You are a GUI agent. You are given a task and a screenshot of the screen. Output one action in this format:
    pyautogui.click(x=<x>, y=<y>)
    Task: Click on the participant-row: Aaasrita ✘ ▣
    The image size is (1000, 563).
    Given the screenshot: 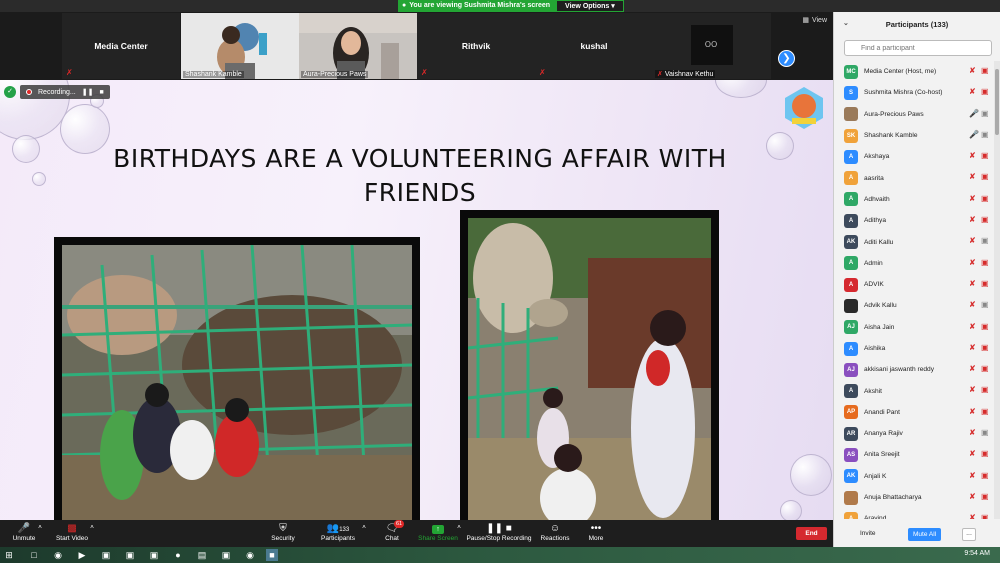 What is the action you would take?
    pyautogui.click(x=914, y=177)
    